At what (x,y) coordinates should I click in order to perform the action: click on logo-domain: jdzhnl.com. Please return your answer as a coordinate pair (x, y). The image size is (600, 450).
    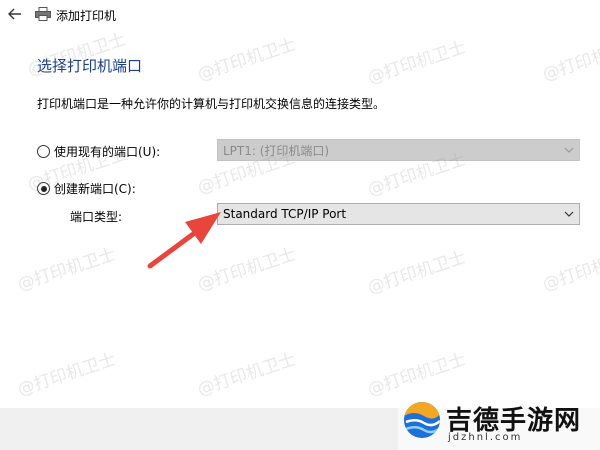
    Looking at the image, I should click on (485, 437).